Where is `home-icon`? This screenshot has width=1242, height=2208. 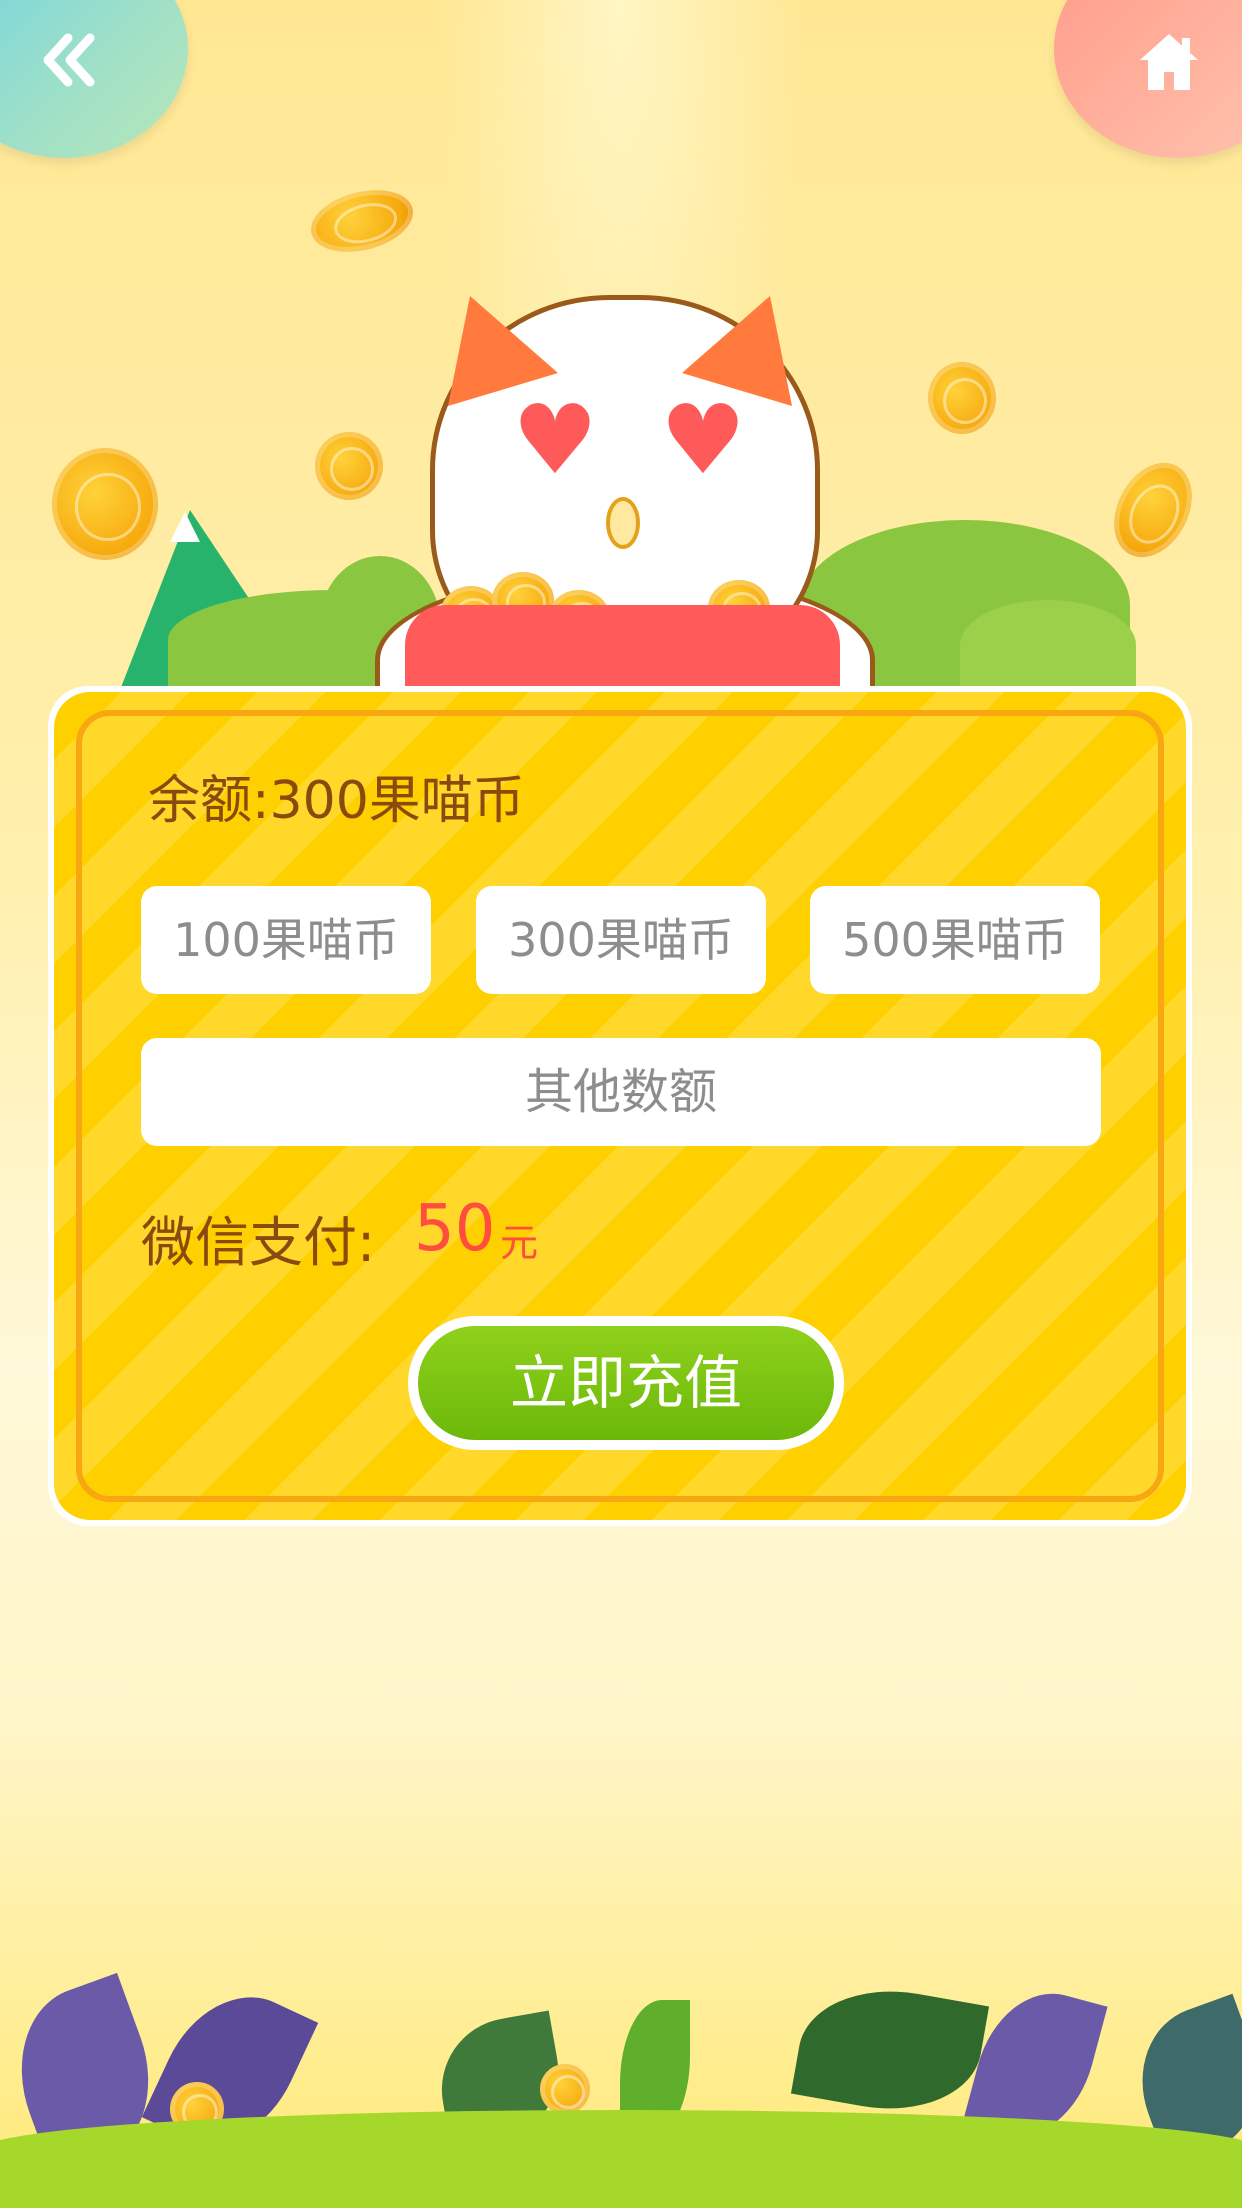 home-icon is located at coordinates (1169, 62).